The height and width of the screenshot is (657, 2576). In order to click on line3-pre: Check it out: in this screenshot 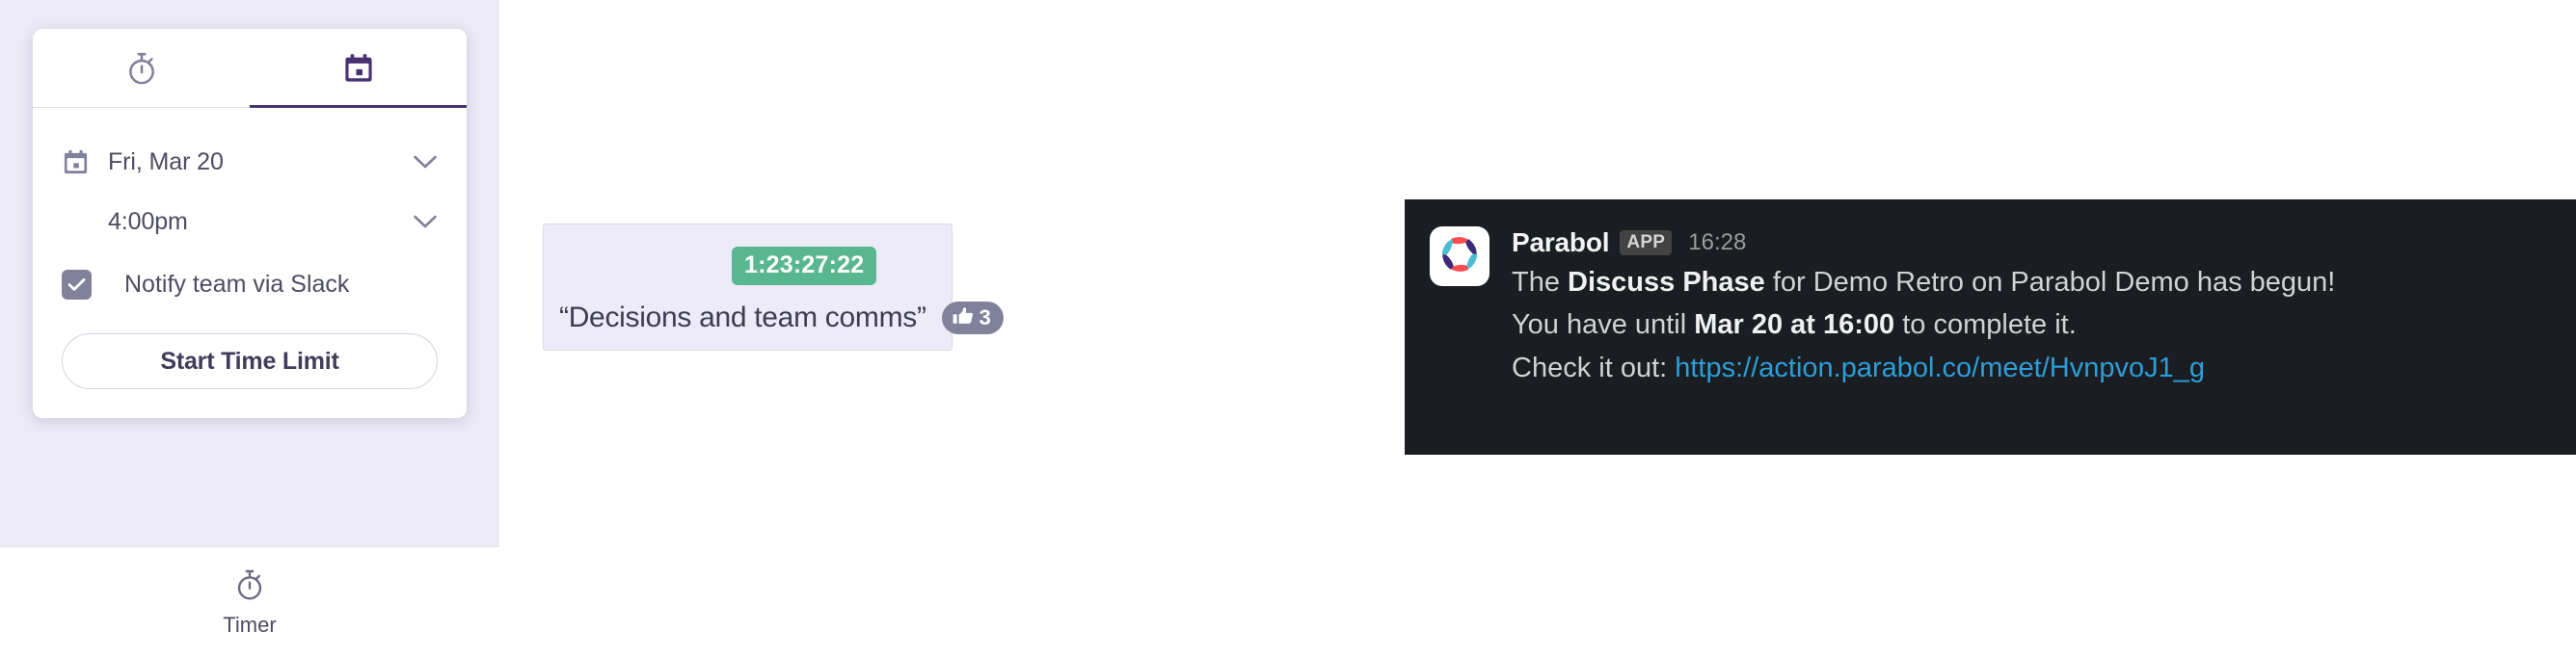, I will do `click(1594, 367)`.